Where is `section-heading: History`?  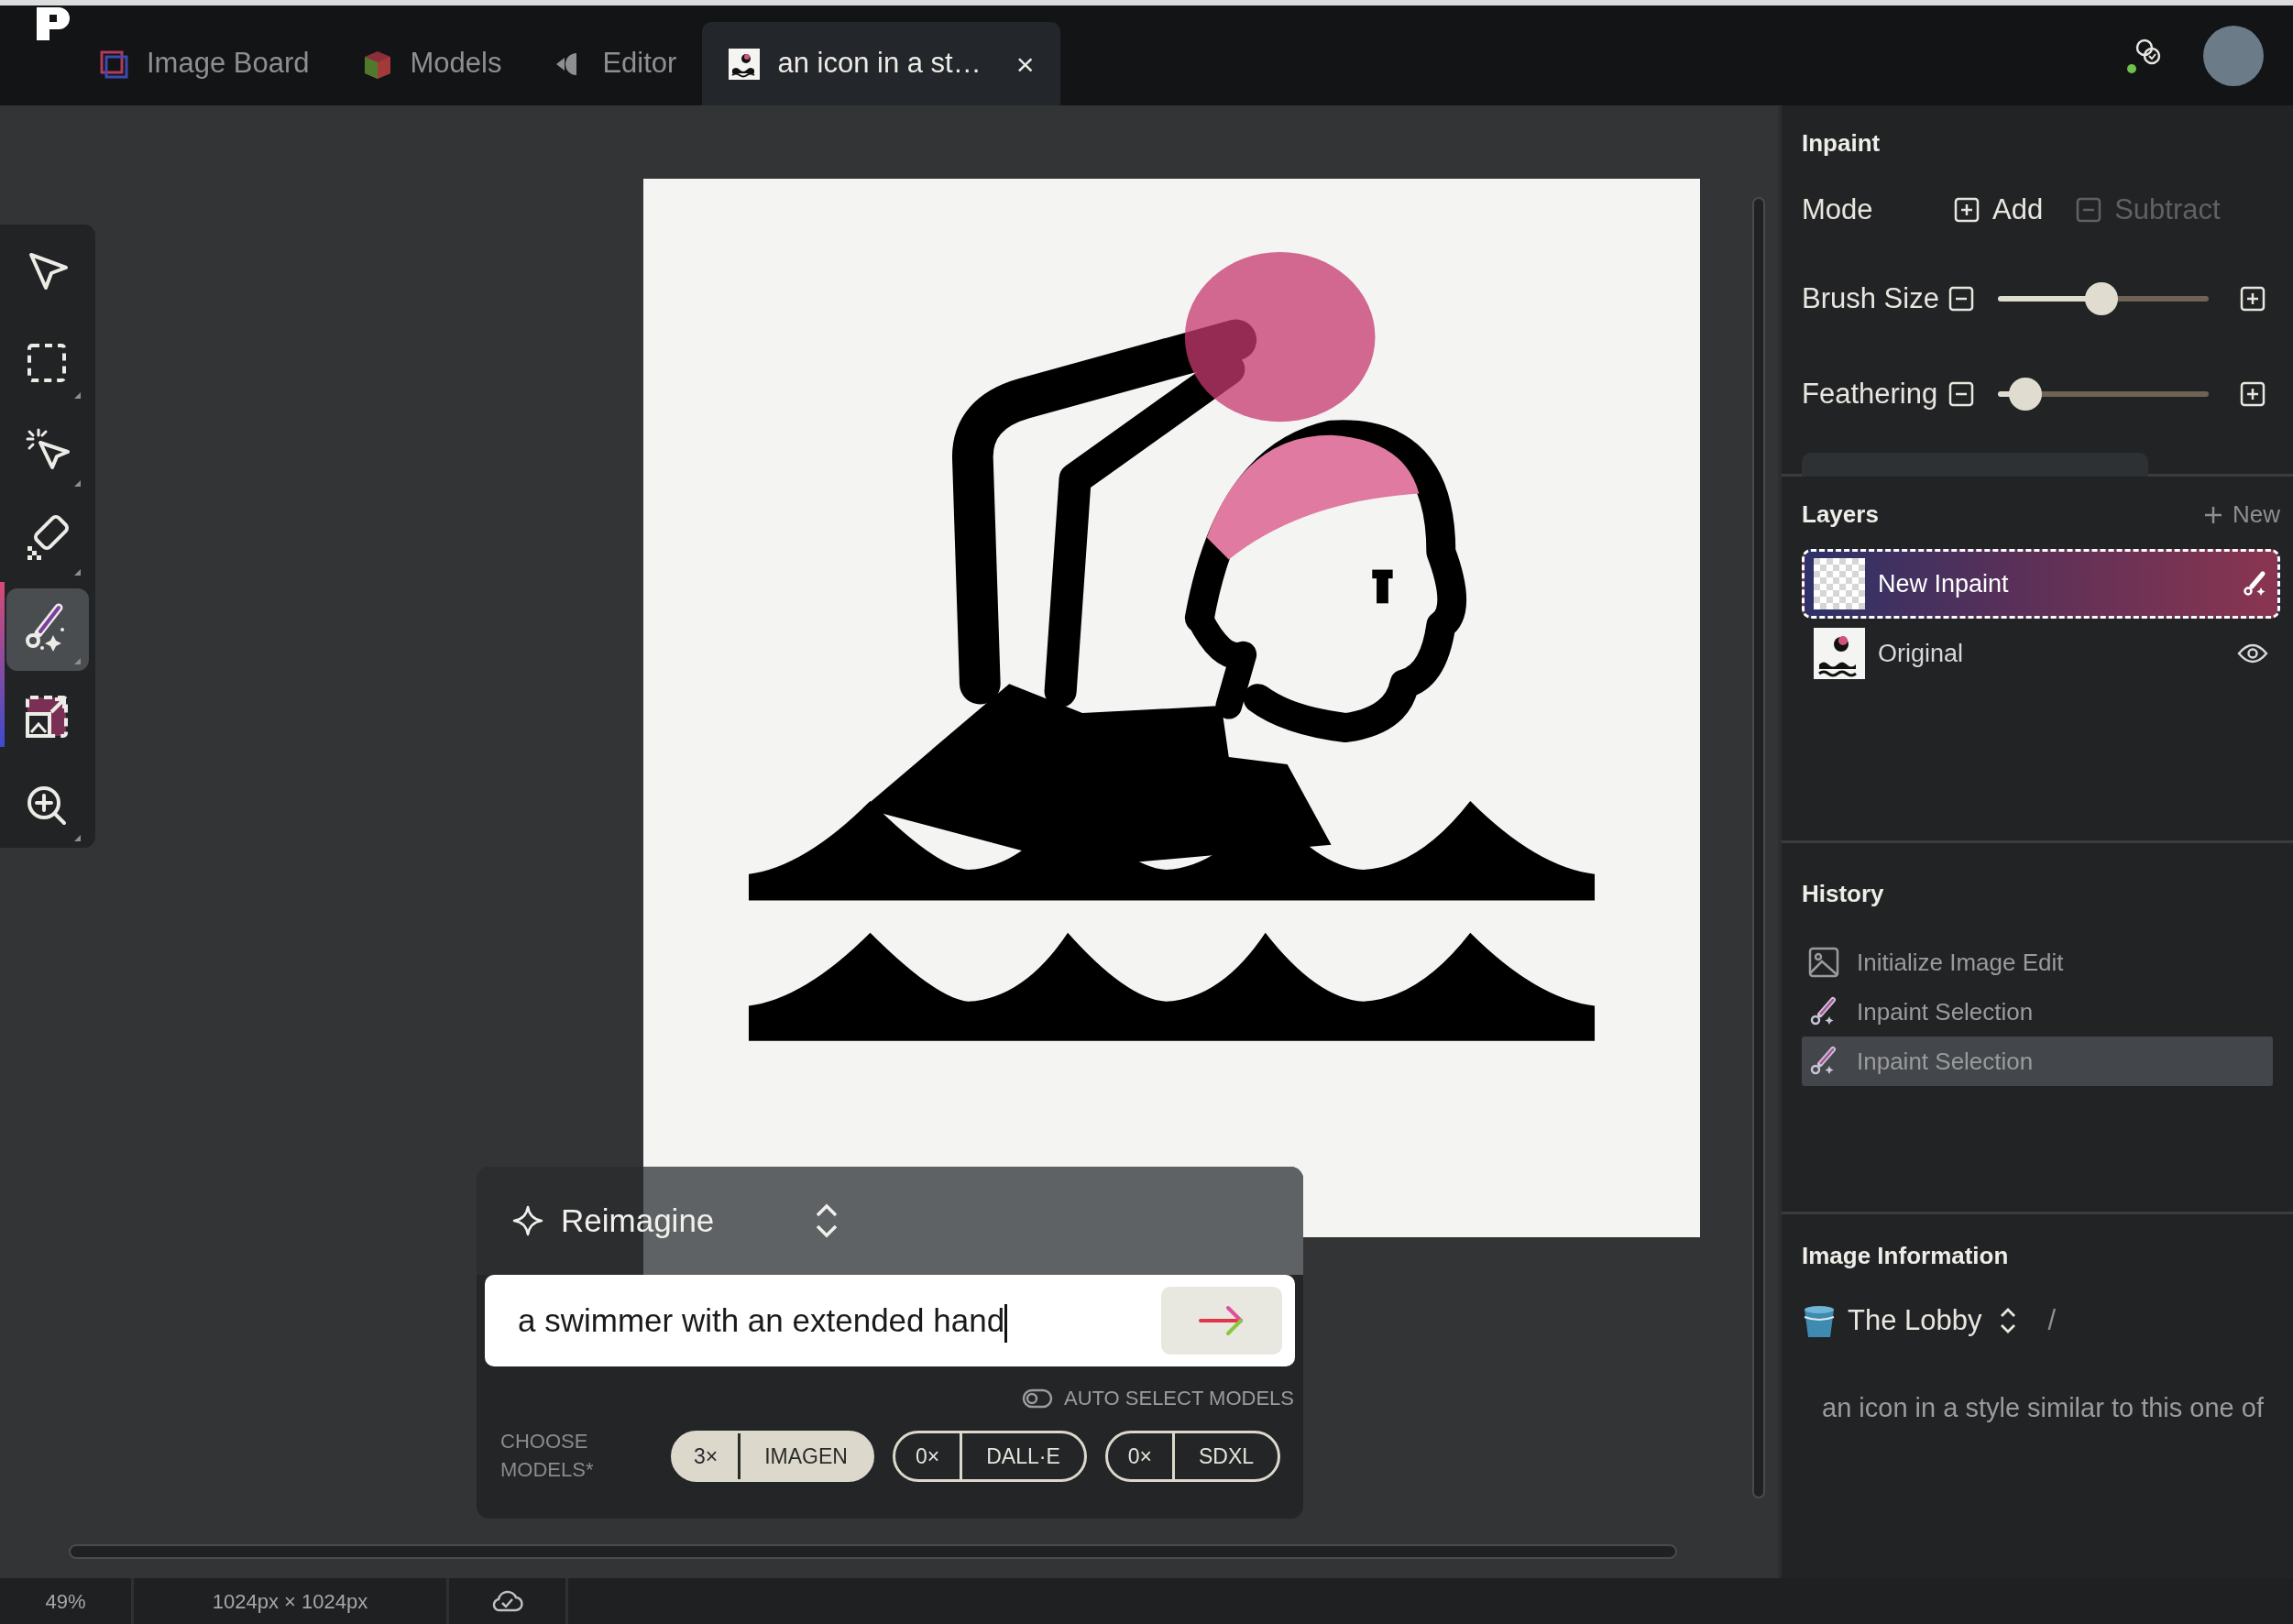 section-heading: History is located at coordinates (1843, 894).